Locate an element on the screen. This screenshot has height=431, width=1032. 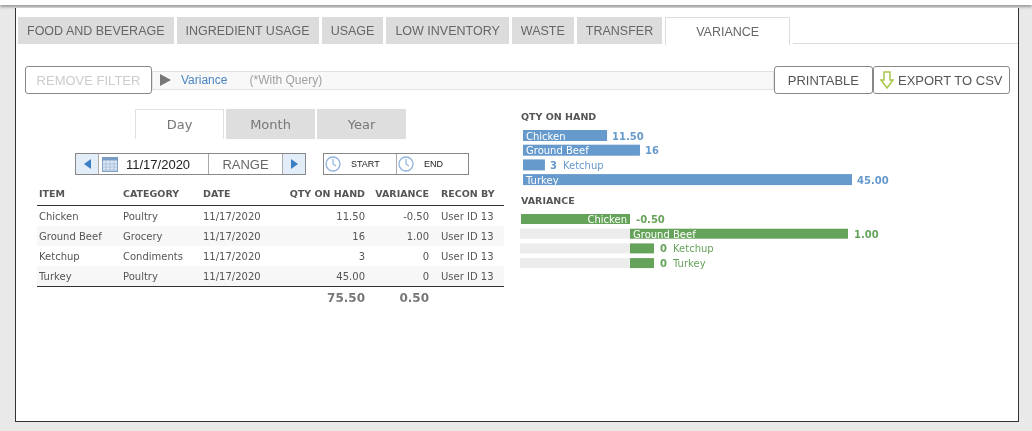
report-tab: FOOD AND BEVERAGE is located at coordinates (96, 30).